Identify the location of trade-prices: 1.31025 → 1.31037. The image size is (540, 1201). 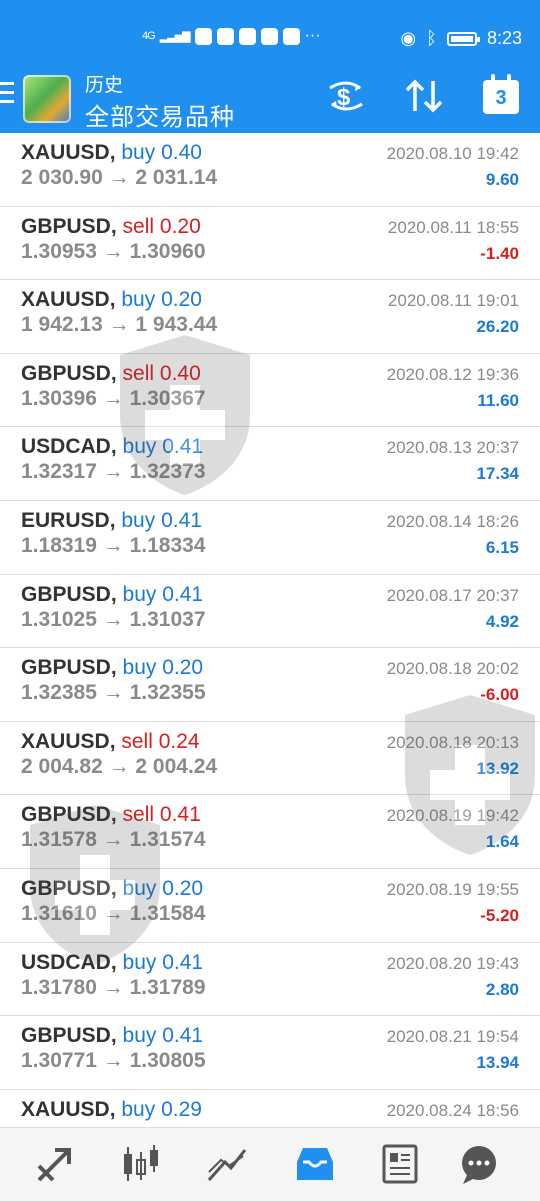
(113, 619).